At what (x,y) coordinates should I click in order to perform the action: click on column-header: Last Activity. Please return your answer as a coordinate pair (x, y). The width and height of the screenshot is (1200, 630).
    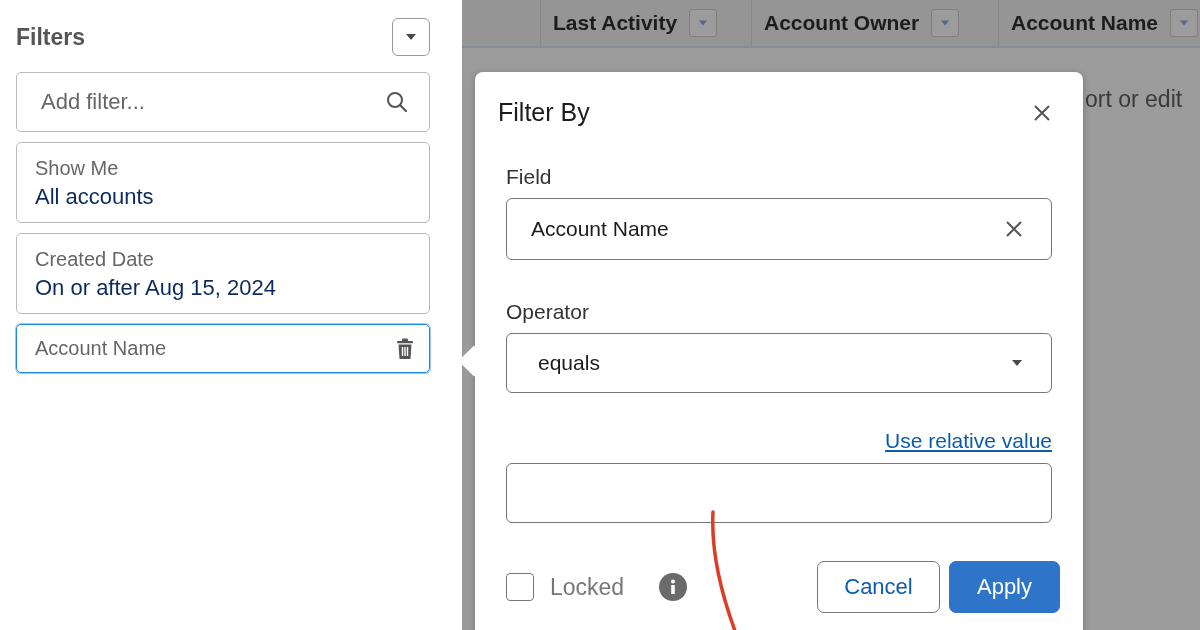
    Looking at the image, I should click on (615, 23).